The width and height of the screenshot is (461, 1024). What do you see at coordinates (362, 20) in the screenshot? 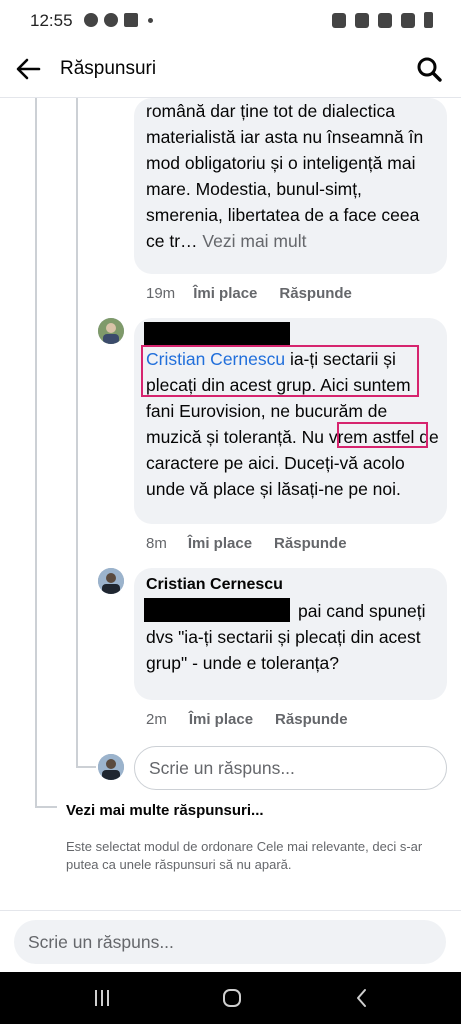
I see `mute-icon` at bounding box center [362, 20].